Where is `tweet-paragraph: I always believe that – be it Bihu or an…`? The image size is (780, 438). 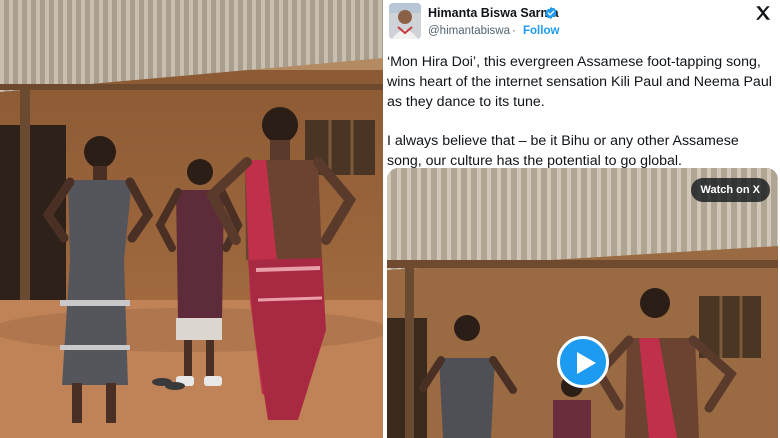 tweet-paragraph: I always believe that – be it Bihu or an… is located at coordinates (563, 151).